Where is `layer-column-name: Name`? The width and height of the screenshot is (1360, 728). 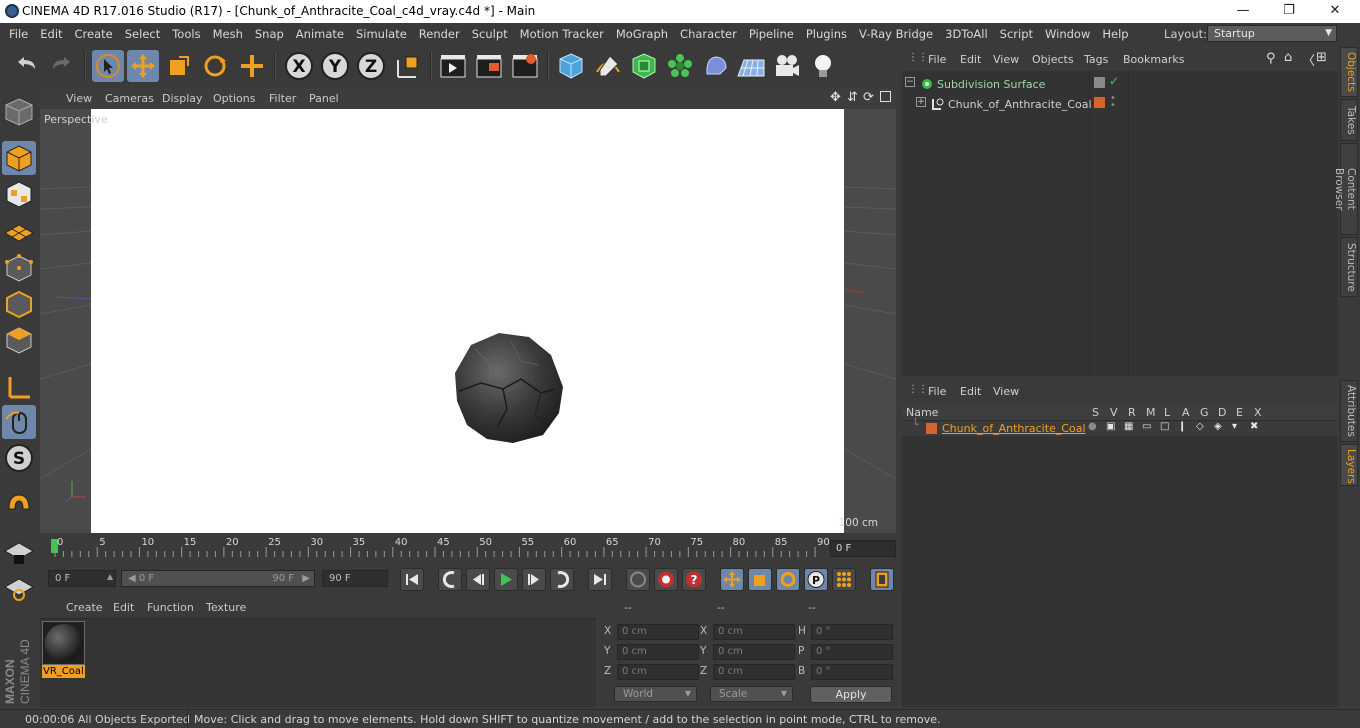 layer-column-name: Name is located at coordinates (922, 412).